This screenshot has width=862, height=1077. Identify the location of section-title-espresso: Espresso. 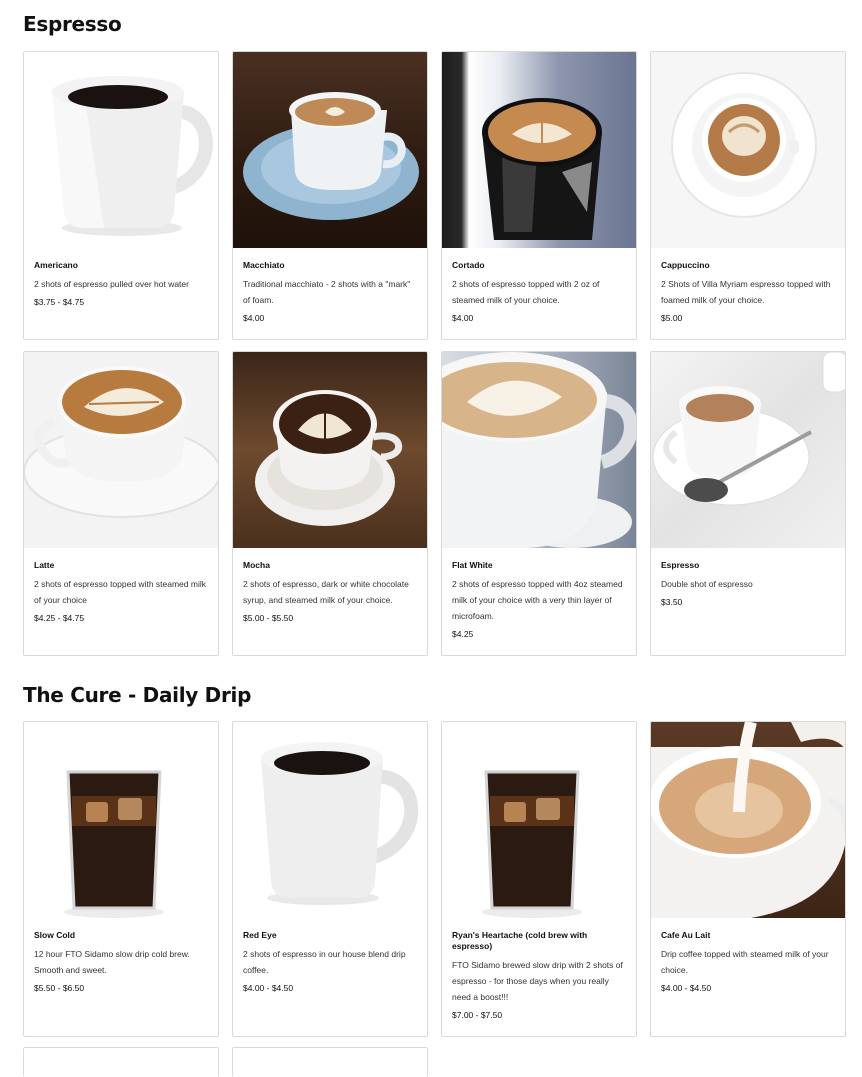
(72, 24).